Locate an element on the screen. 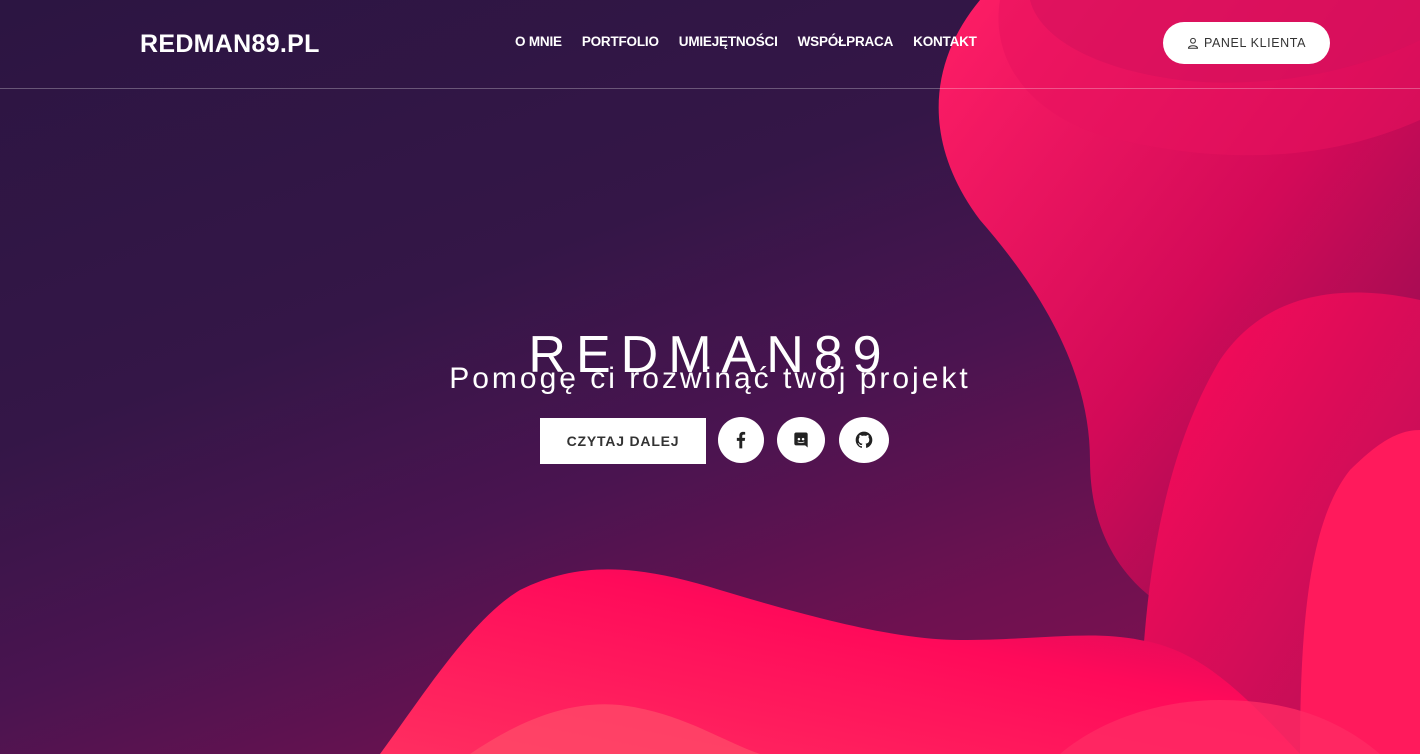 This screenshot has width=1420, height=754. facebook-icon is located at coordinates (741, 440).